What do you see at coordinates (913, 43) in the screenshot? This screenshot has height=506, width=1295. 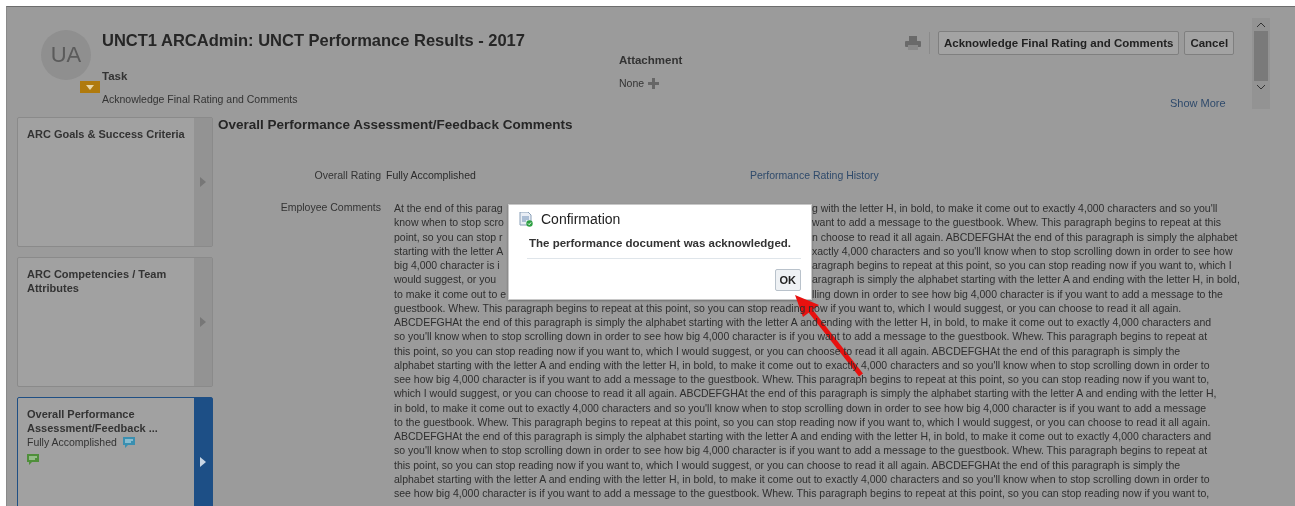 I see `print-icon` at bounding box center [913, 43].